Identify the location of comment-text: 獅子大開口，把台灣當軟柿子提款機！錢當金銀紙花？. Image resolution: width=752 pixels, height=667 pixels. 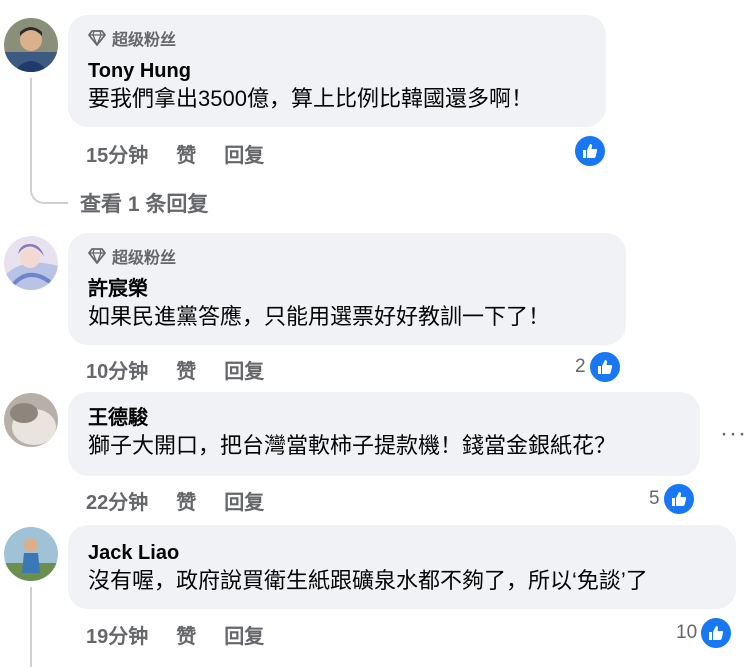
(352, 445).